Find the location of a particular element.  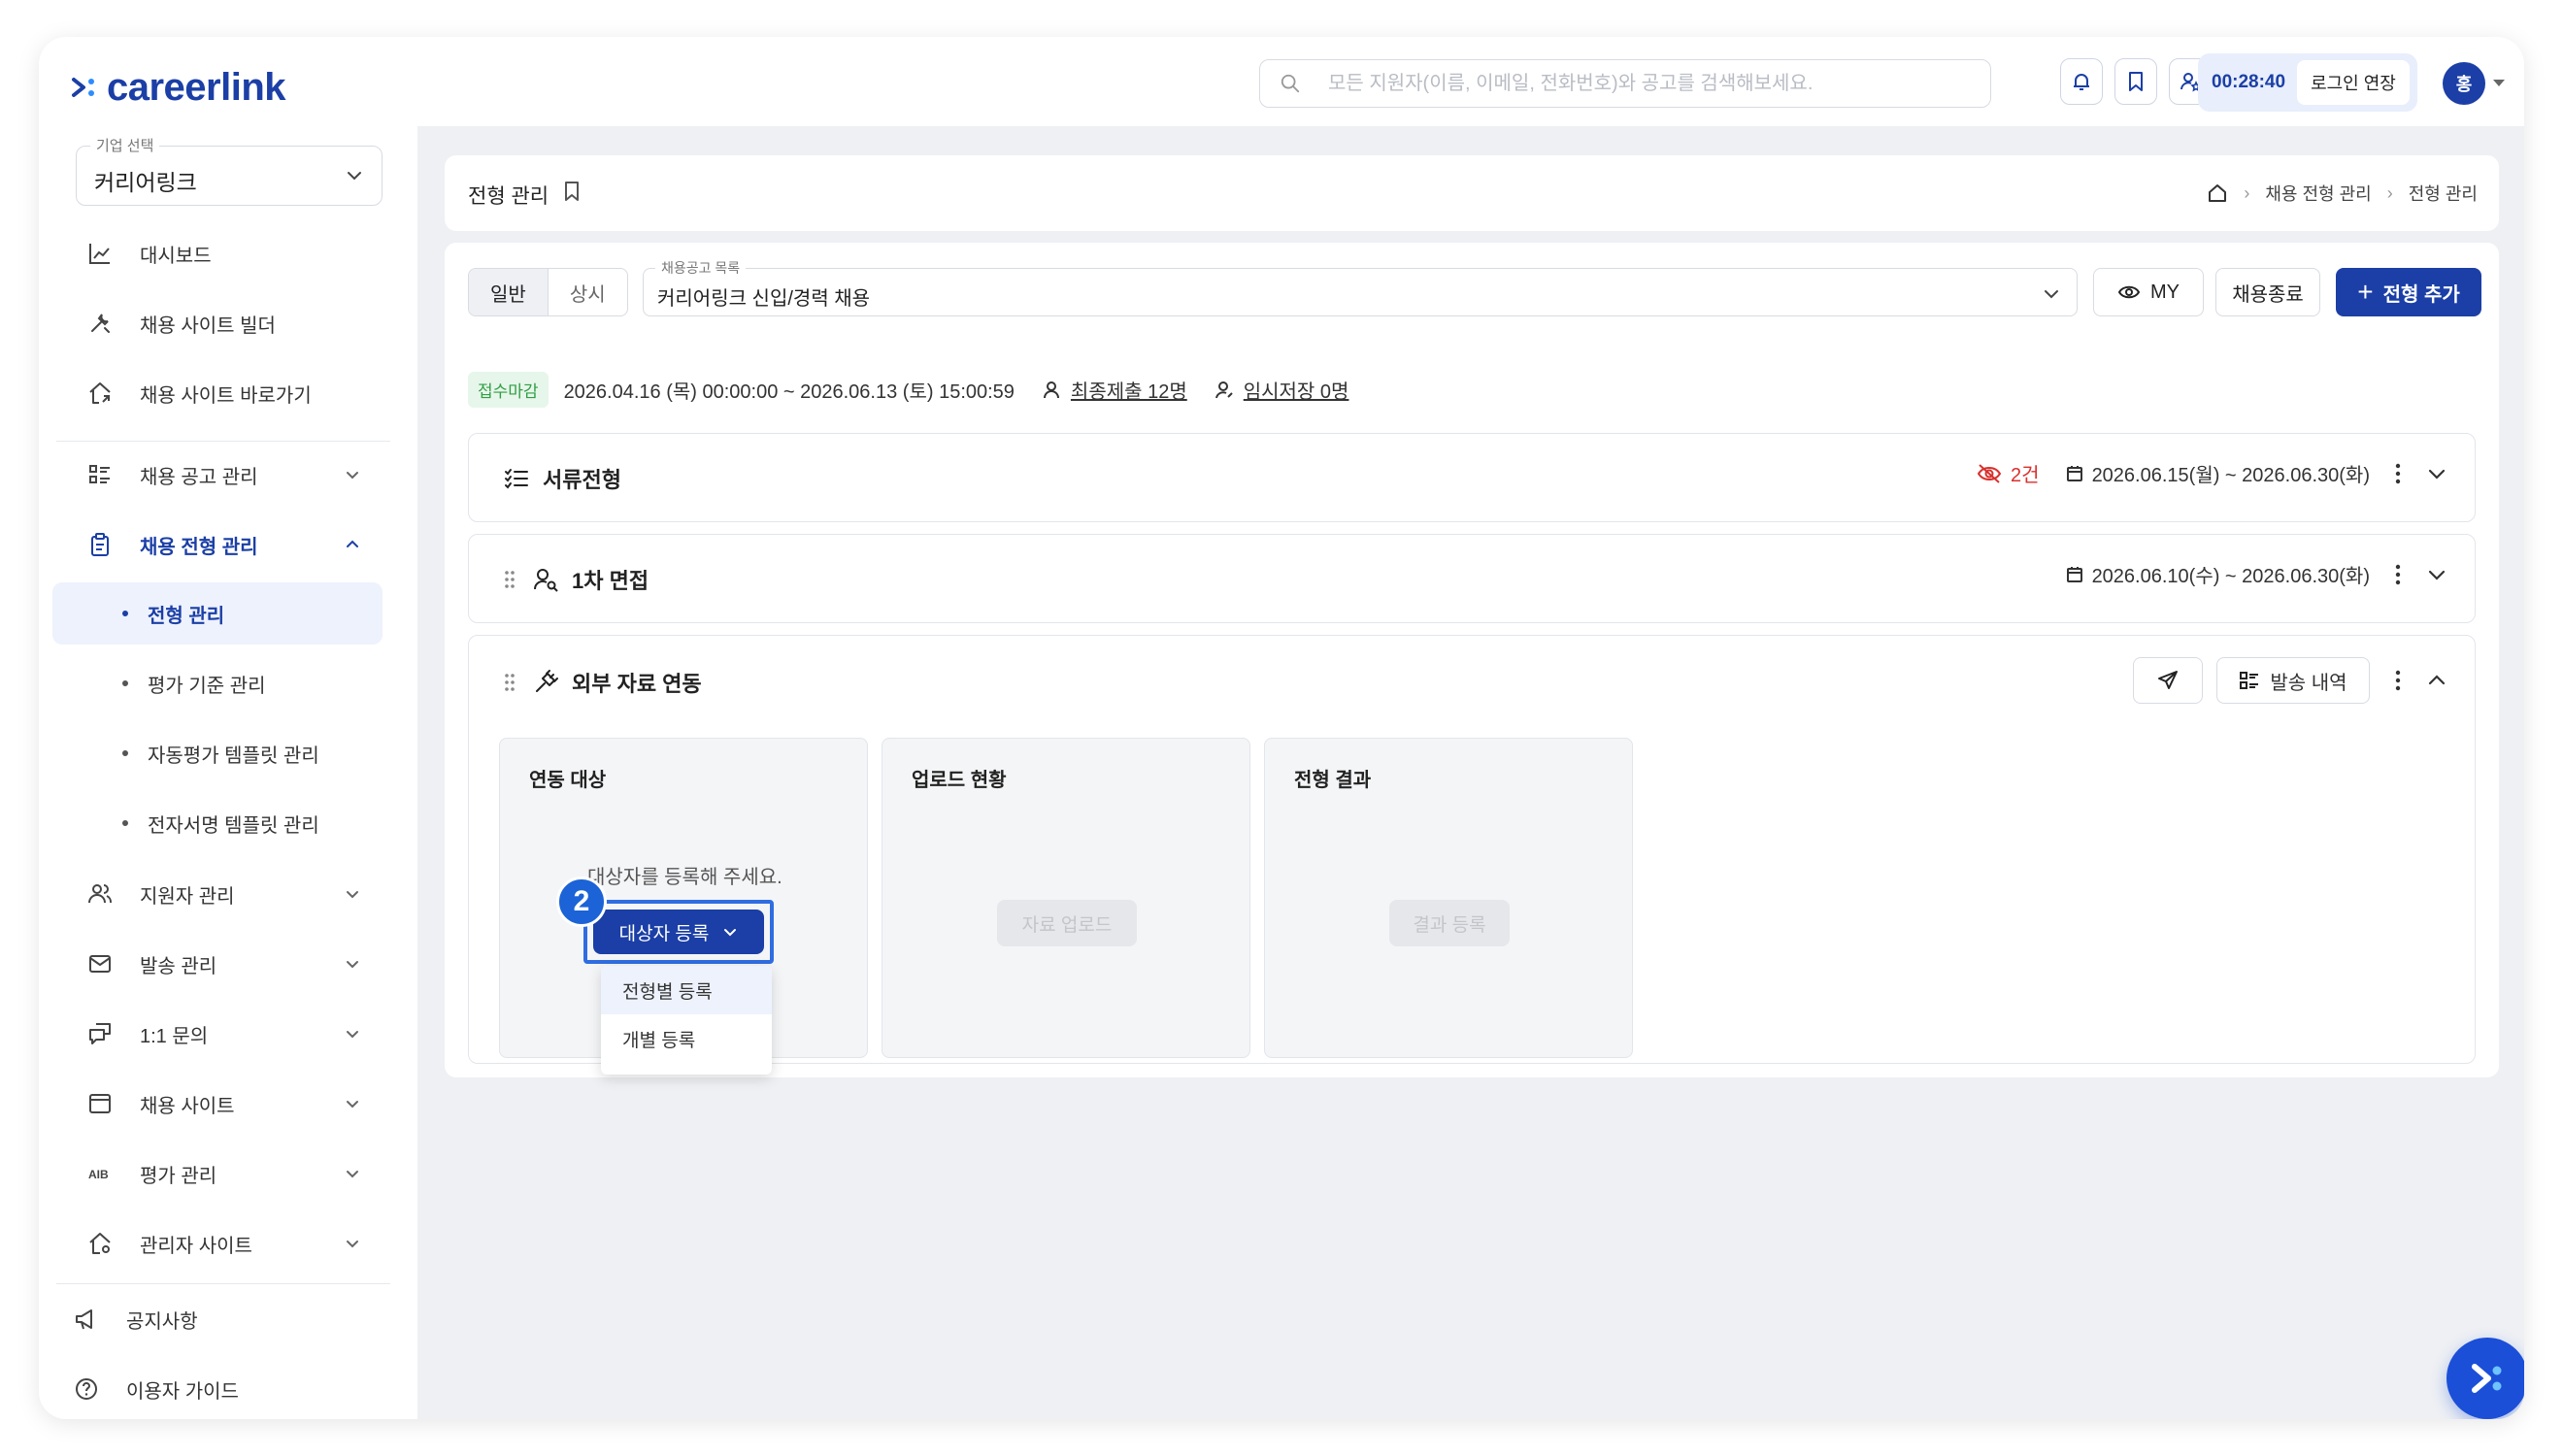

sidebar-item-guide: 이용자 가이드 is located at coordinates (215, 1389).